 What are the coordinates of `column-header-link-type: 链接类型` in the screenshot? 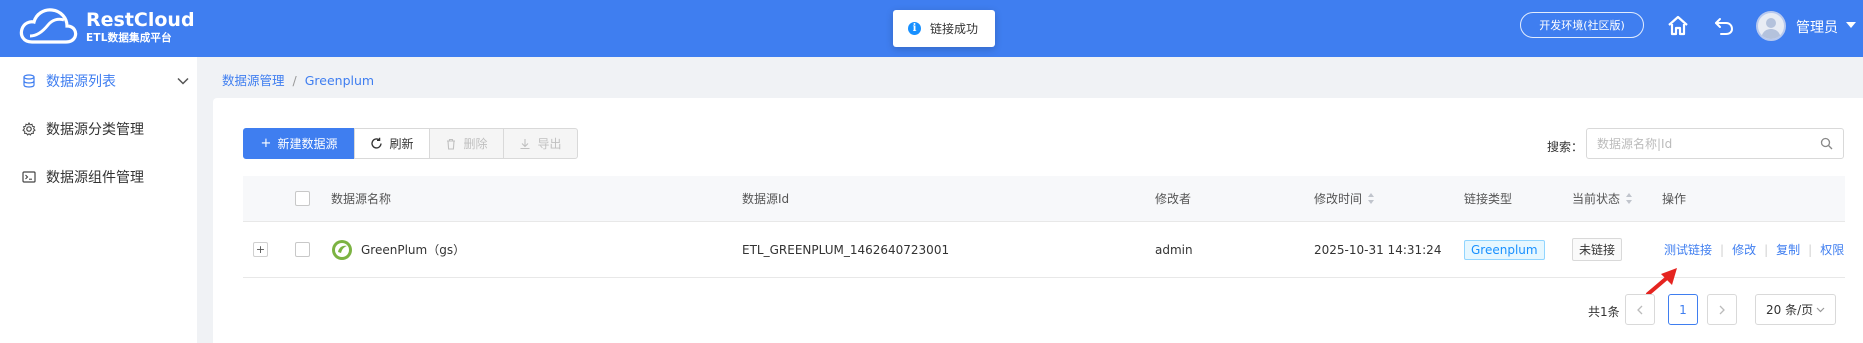 It's located at (1488, 199).